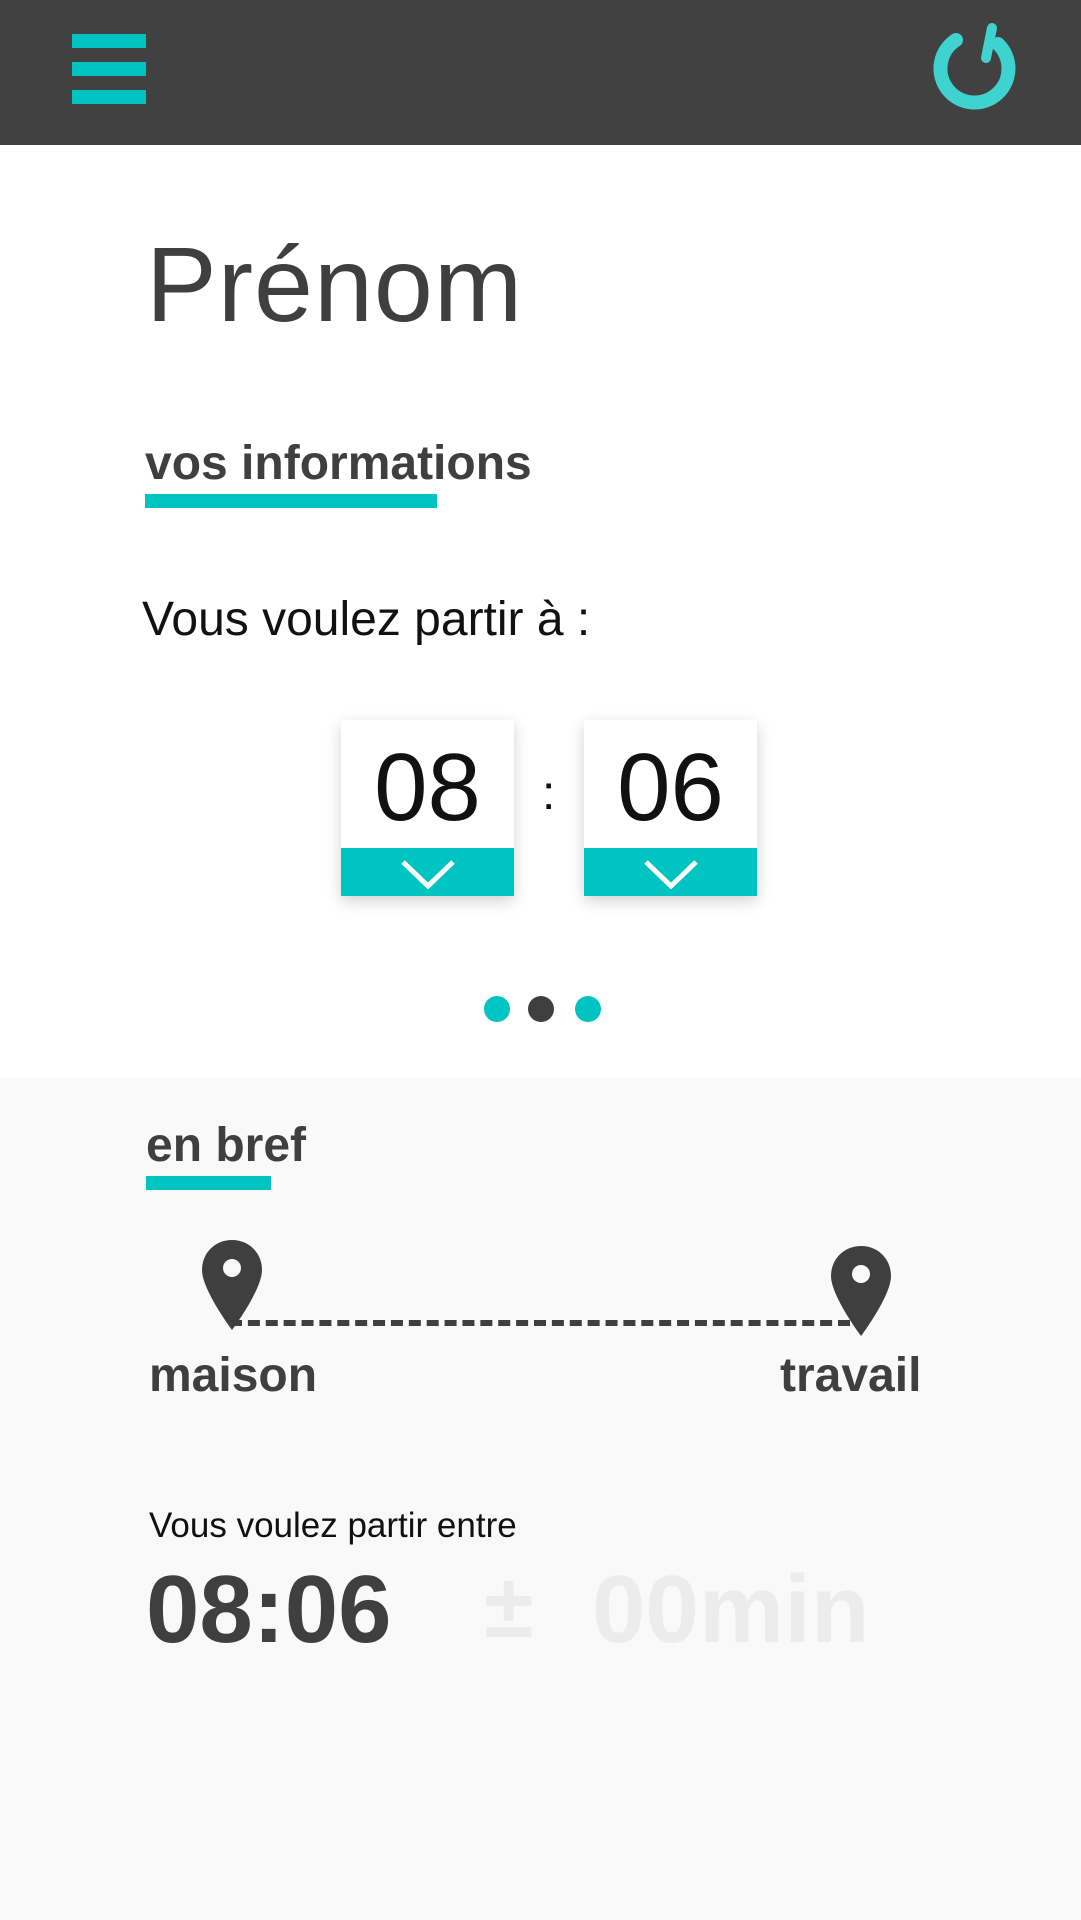  I want to click on range-intro: Vous voulez partir entre, so click(333, 1525).